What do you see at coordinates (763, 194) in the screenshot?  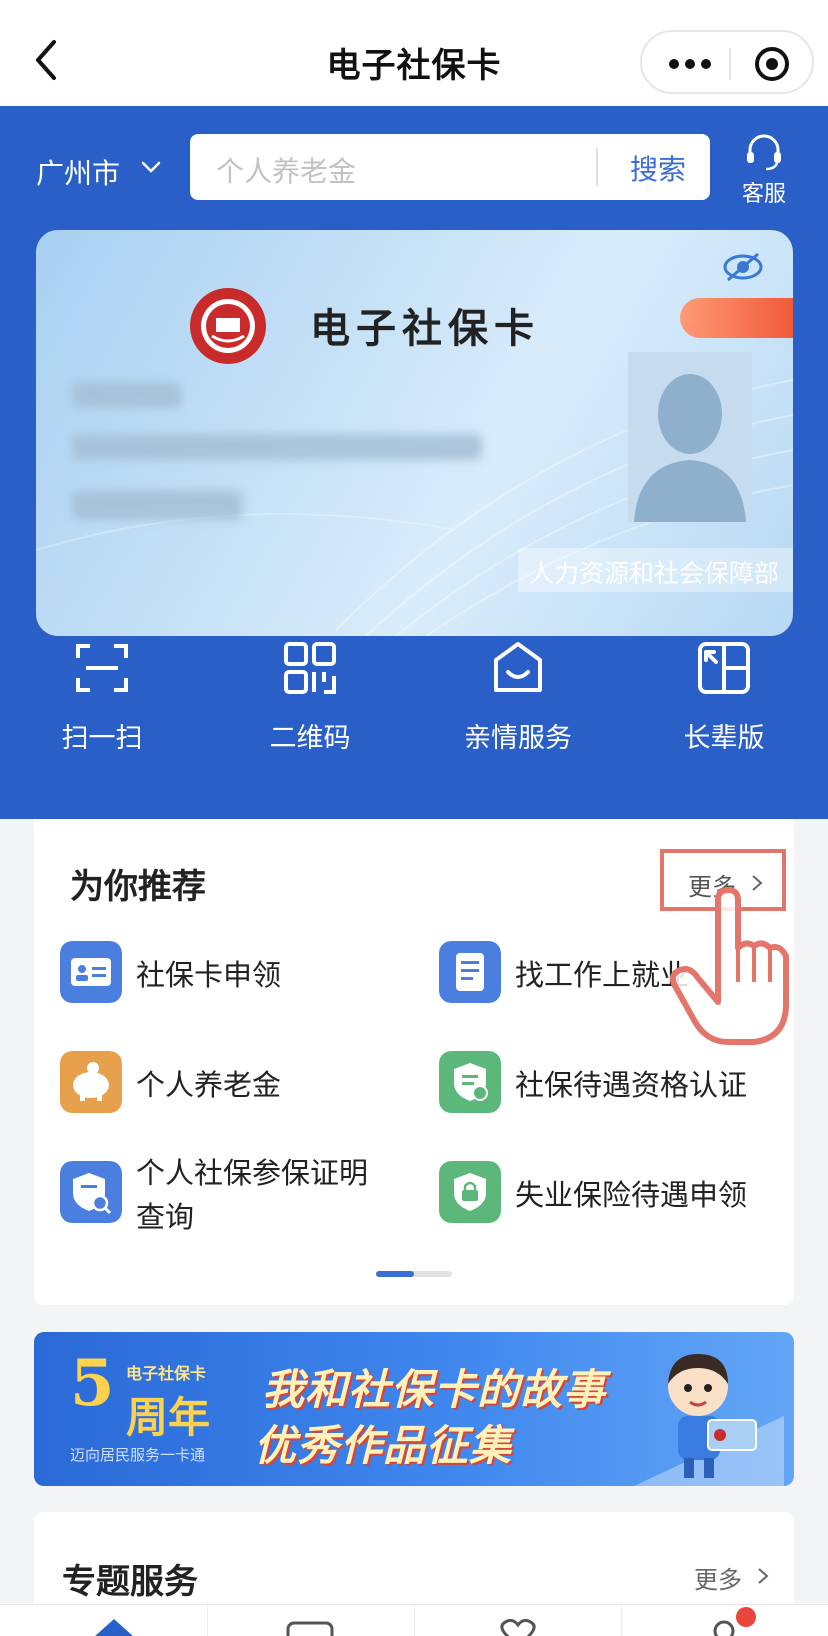 I see `customer-service-label: 客服` at bounding box center [763, 194].